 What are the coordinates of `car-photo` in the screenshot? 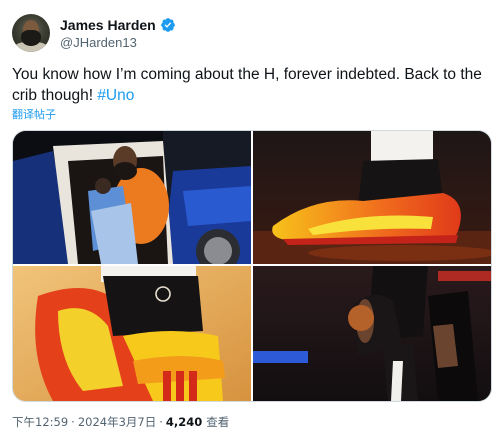 It's located at (132, 197).